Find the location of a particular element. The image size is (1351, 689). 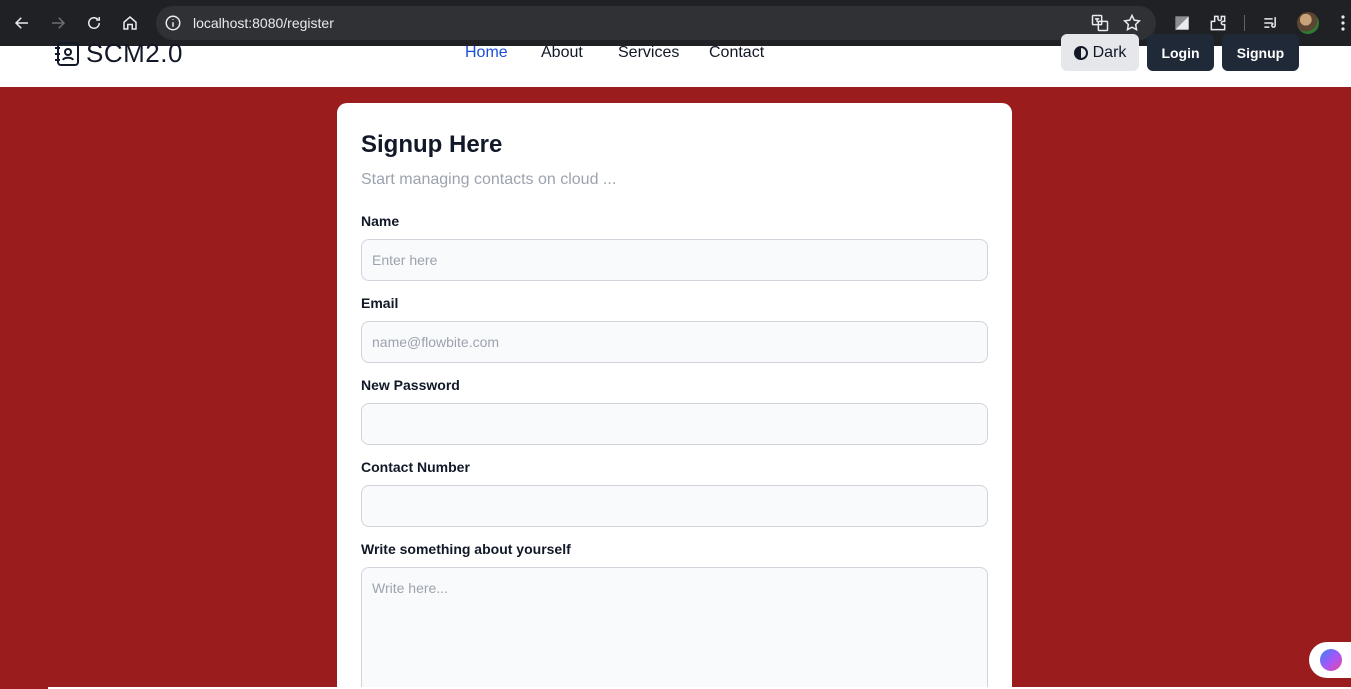

password-label: New Password is located at coordinates (410, 385).